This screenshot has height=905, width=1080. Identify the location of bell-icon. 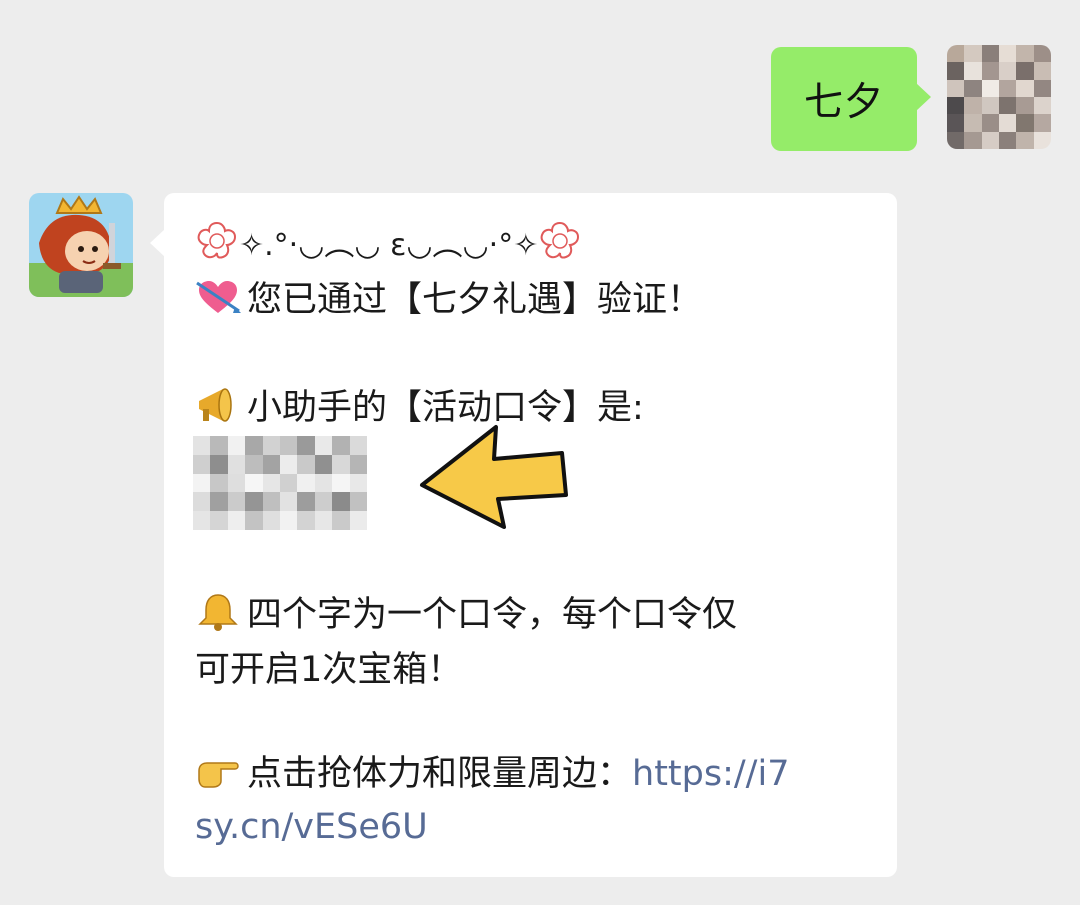
(218, 612).